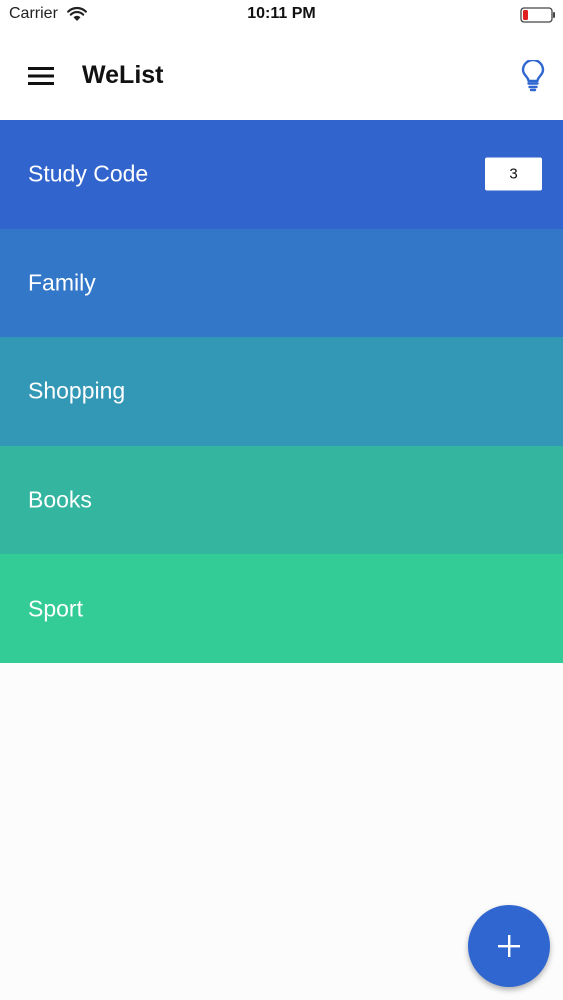 This screenshot has width=563, height=1000. I want to click on list-item: Shopping, so click(281, 391).